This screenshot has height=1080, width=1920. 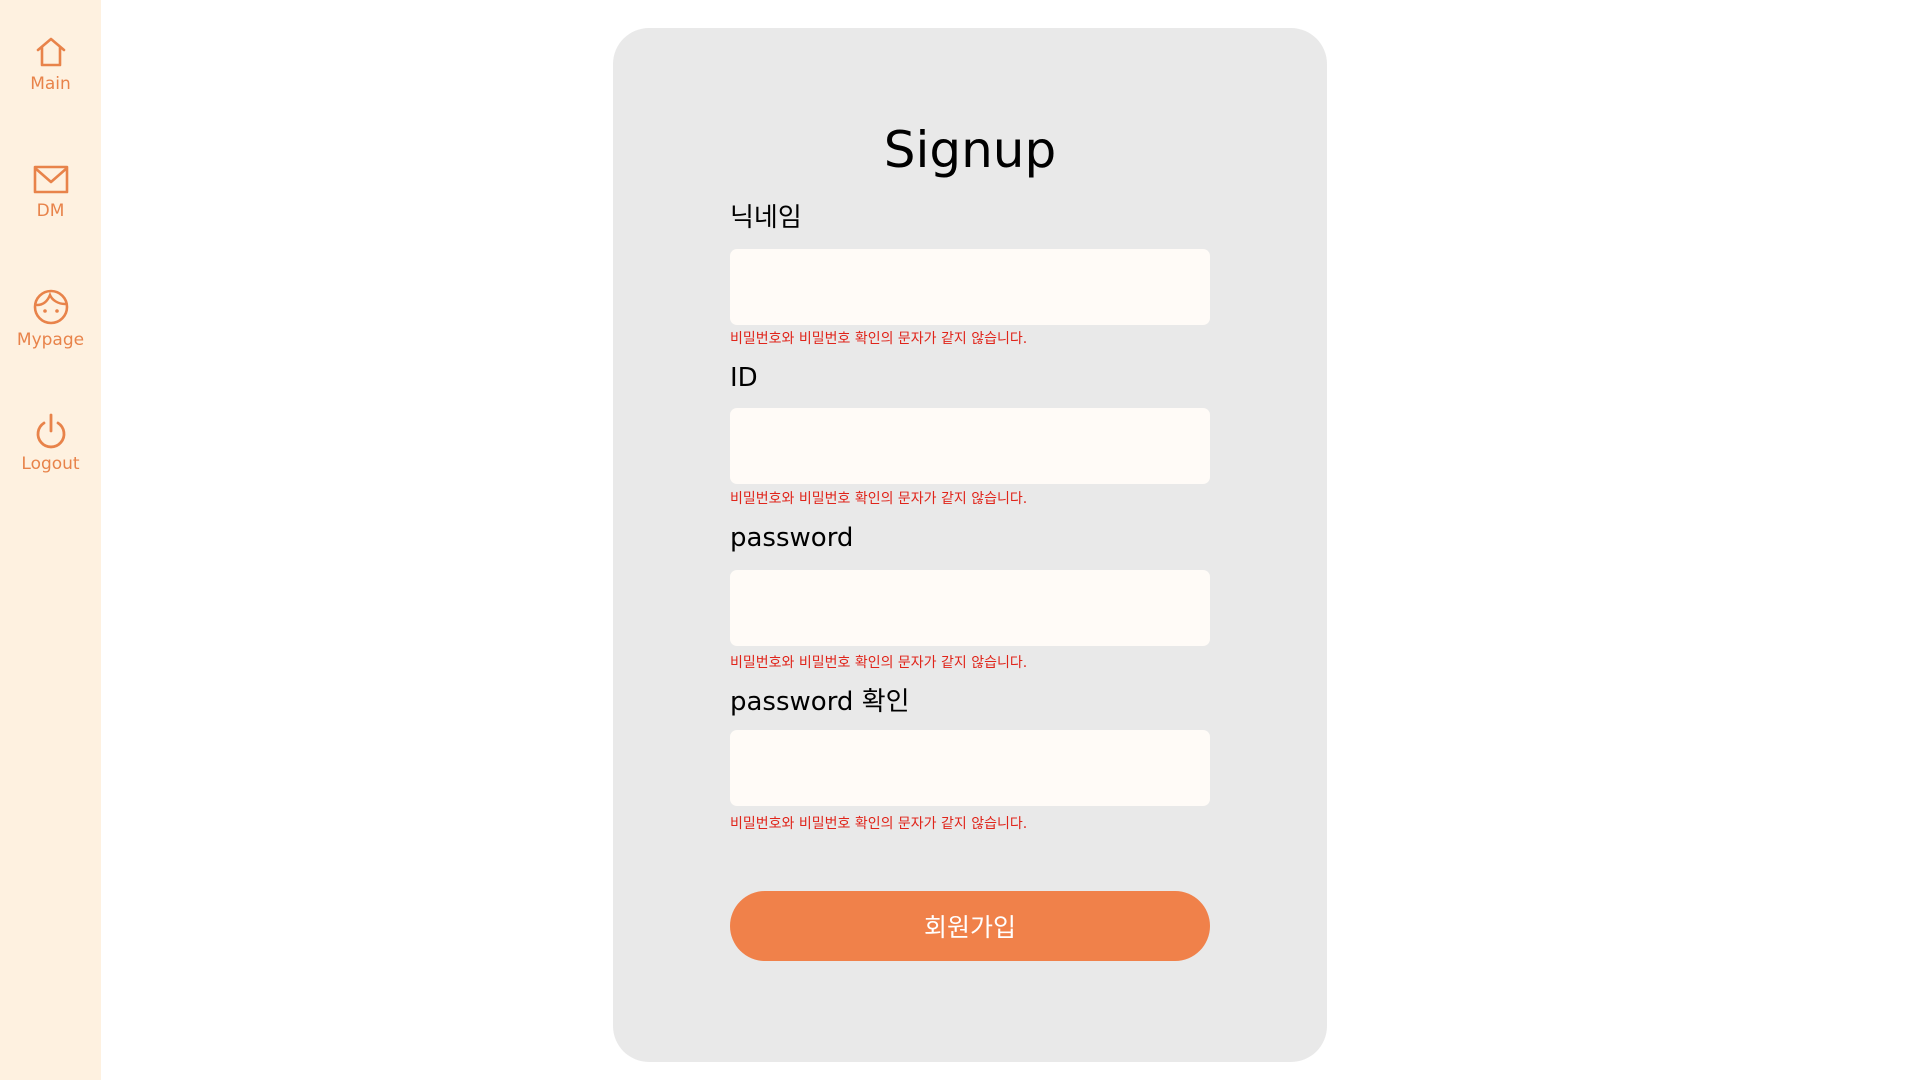 I want to click on sidebar-item-label: Mypage, so click(x=50, y=340).